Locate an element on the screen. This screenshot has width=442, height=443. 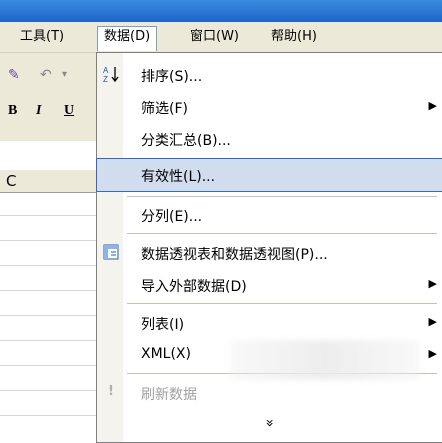
undo-dropdown-icon: ▾ is located at coordinates (64, 74).